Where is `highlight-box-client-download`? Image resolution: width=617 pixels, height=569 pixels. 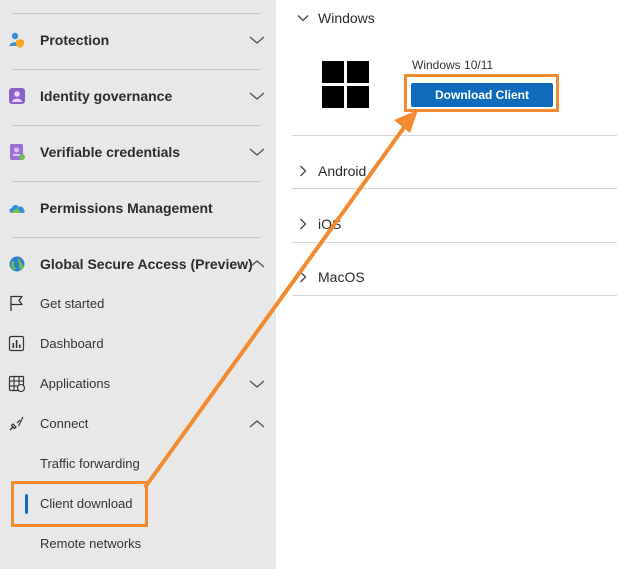 highlight-box-client-download is located at coordinates (79, 504).